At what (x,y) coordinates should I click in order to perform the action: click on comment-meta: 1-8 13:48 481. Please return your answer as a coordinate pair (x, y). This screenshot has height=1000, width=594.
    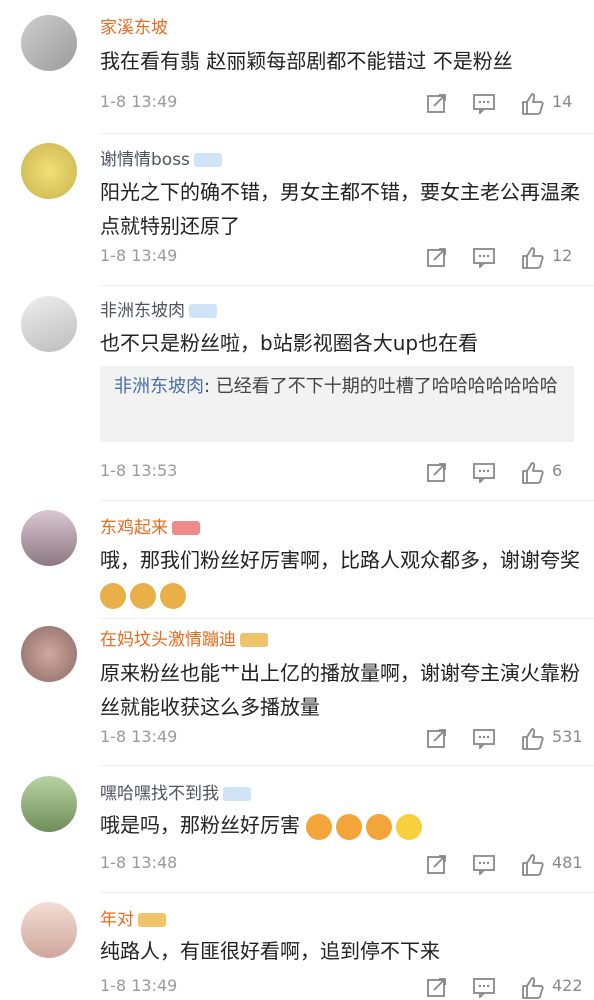
    Looking at the image, I should click on (341, 865).